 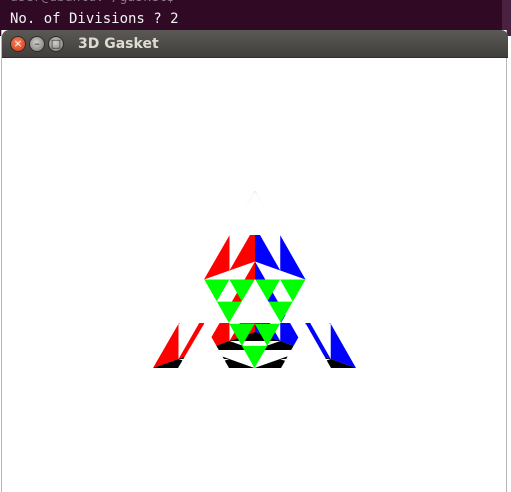 I want to click on gasket-gap-triangle, so click(x=255, y=213).